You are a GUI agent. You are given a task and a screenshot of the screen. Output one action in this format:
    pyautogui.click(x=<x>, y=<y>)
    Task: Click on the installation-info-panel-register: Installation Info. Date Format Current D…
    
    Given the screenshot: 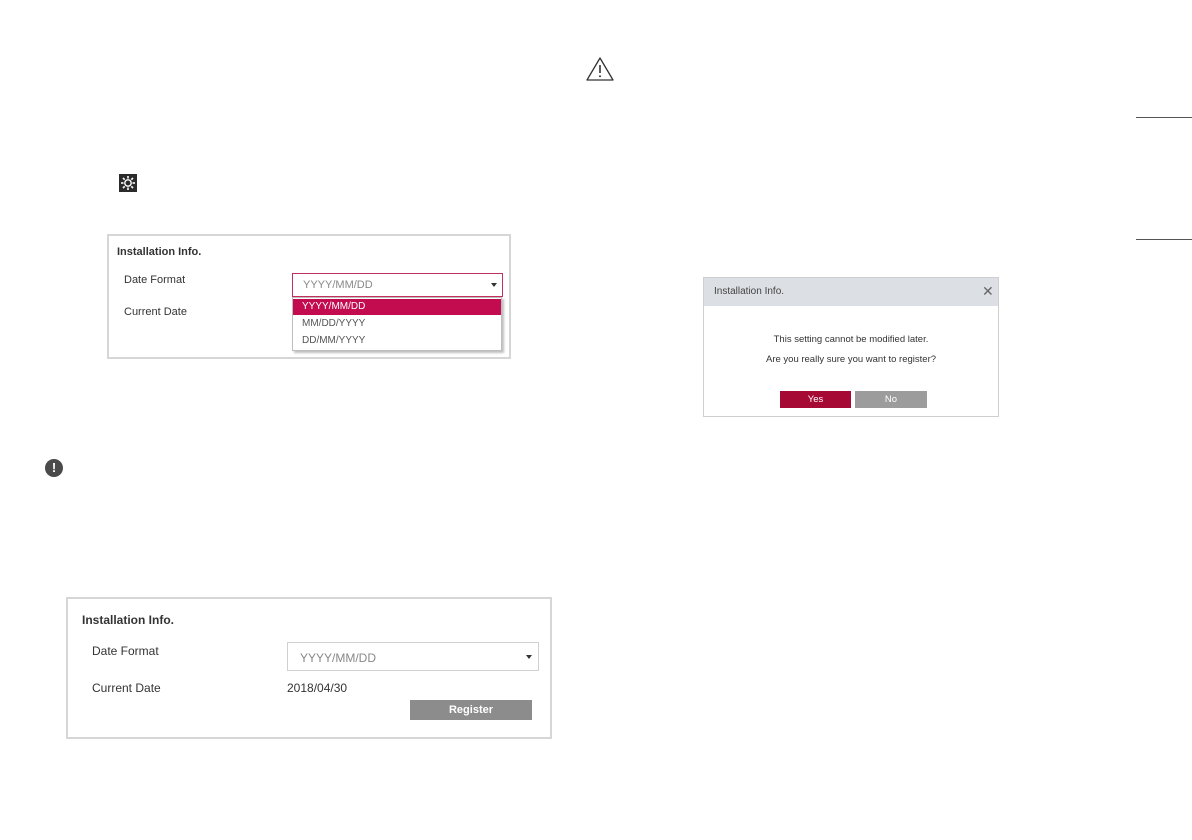 What is the action you would take?
    pyautogui.click(x=309, y=668)
    